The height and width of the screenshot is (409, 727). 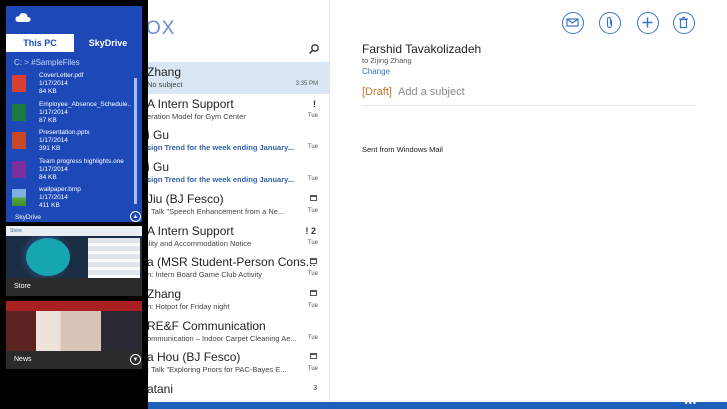 What do you see at coordinates (19, 197) in the screenshot?
I see `image-icon` at bounding box center [19, 197].